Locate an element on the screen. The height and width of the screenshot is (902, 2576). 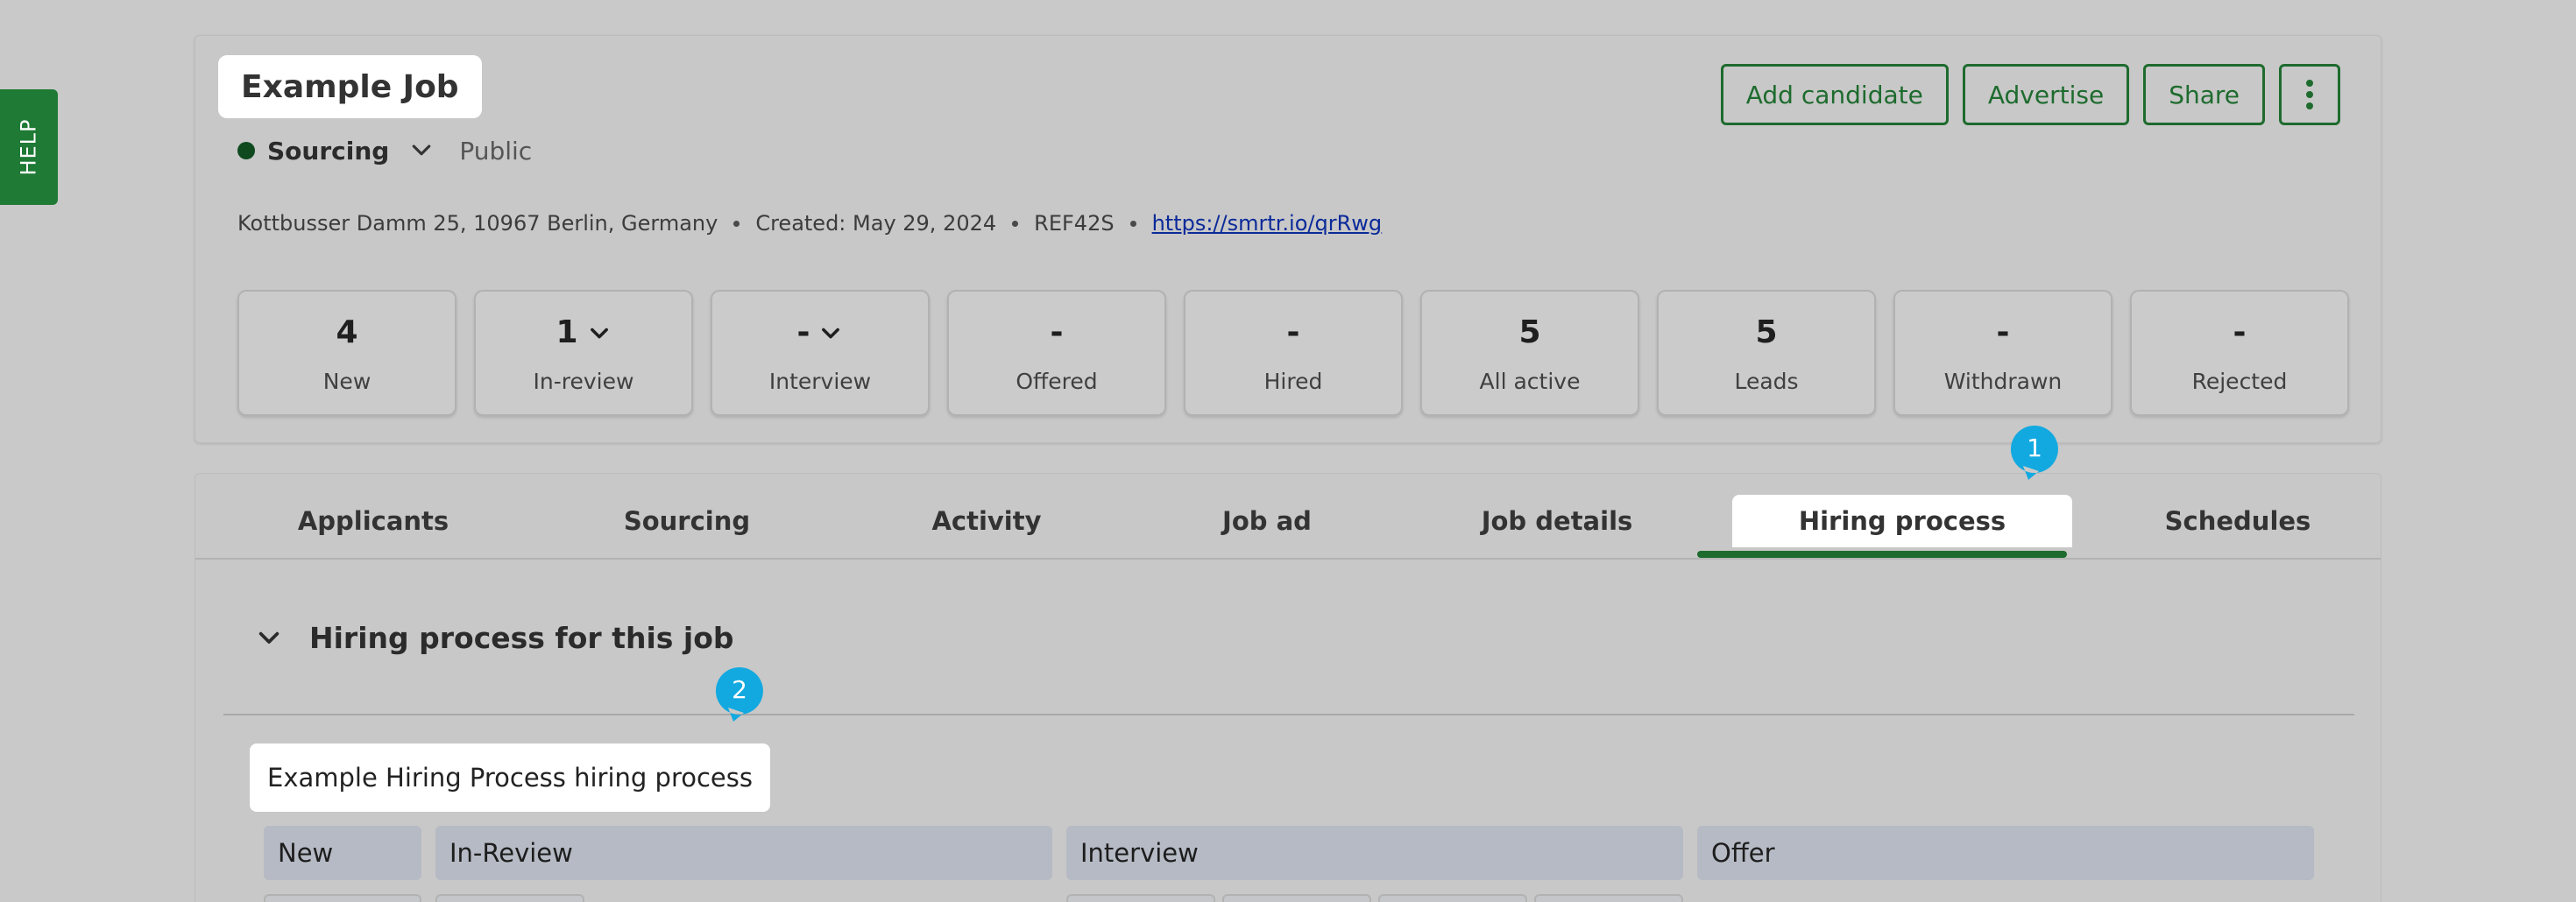
stat-card-offered: - Offered is located at coordinates (1056, 353).